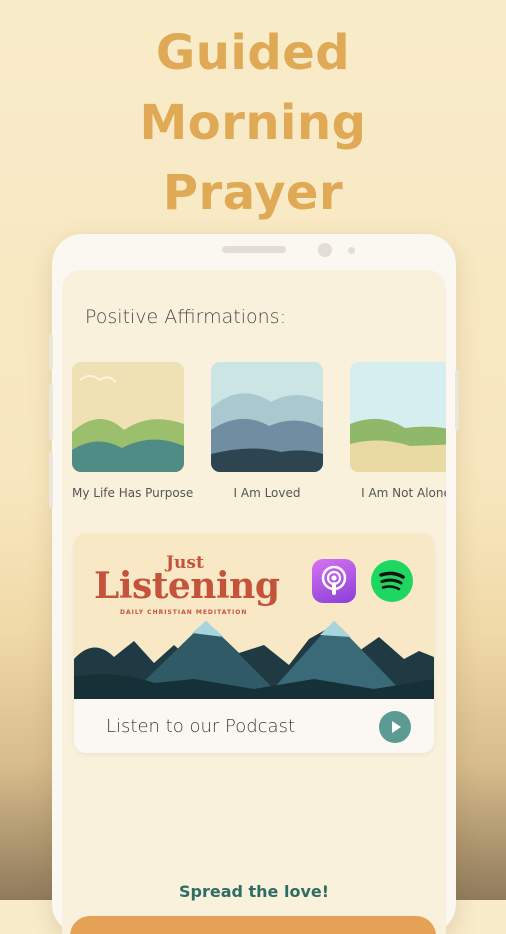 Image resolution: width=506 pixels, height=934 pixels. What do you see at coordinates (185, 317) in the screenshot?
I see `section-title: Positive Affirmations:` at bounding box center [185, 317].